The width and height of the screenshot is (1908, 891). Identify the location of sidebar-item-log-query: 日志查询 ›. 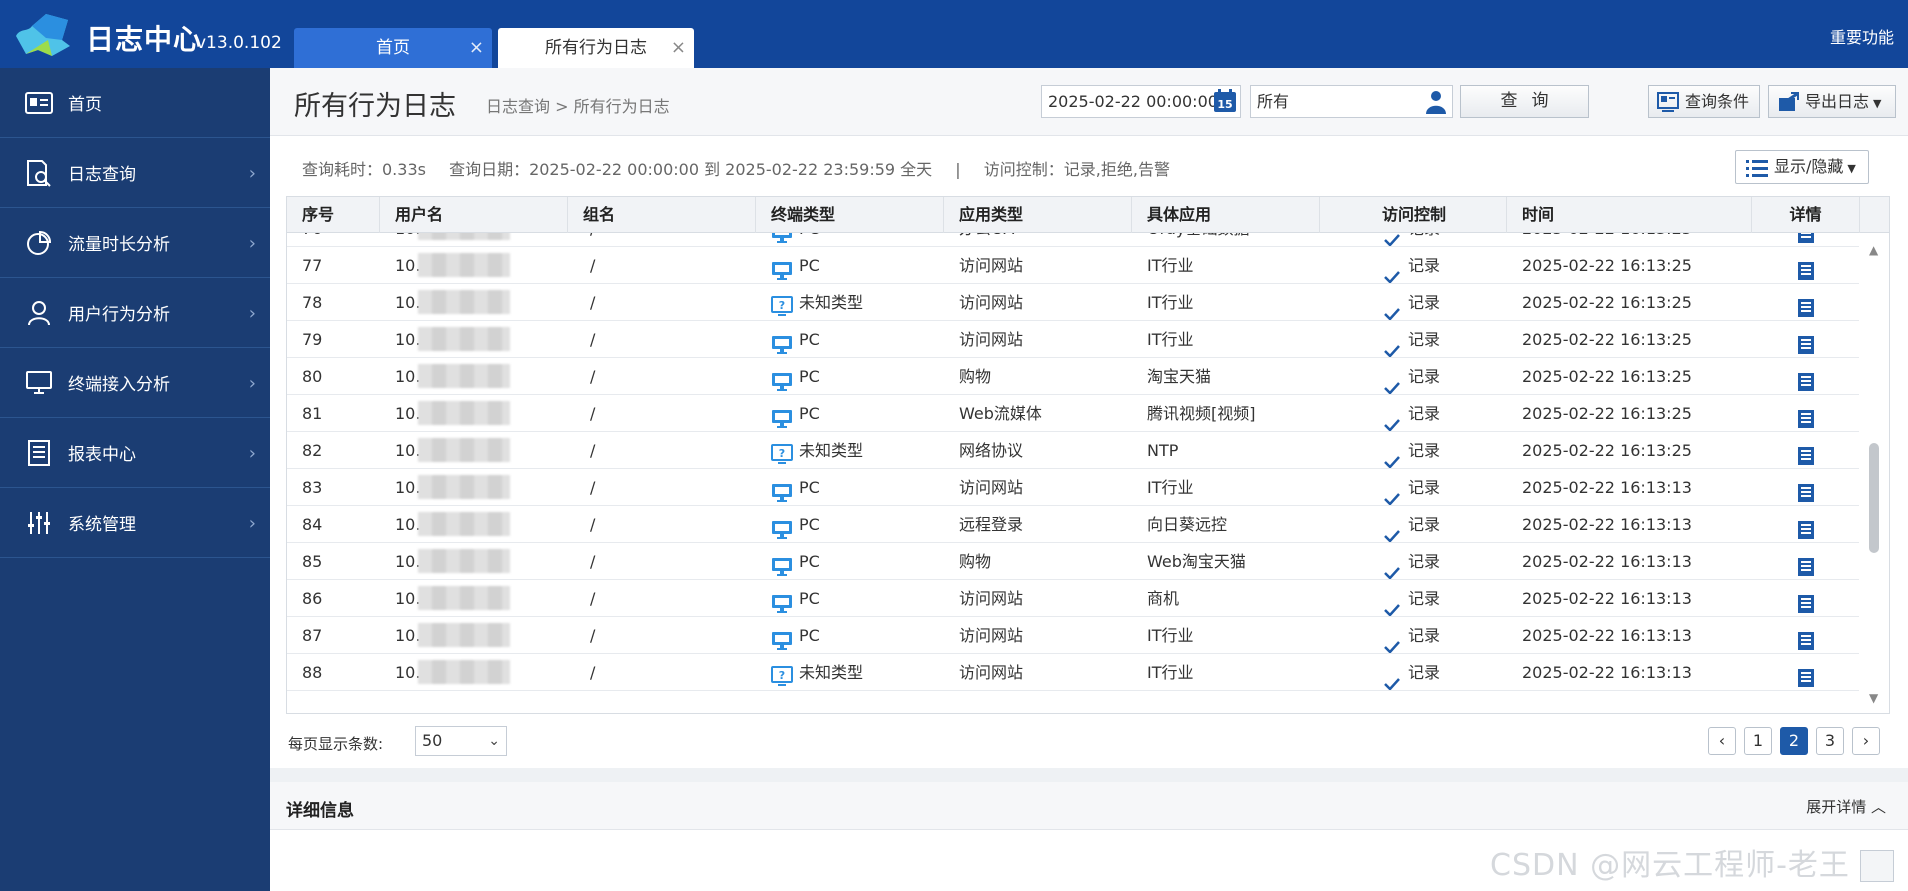
(135, 173).